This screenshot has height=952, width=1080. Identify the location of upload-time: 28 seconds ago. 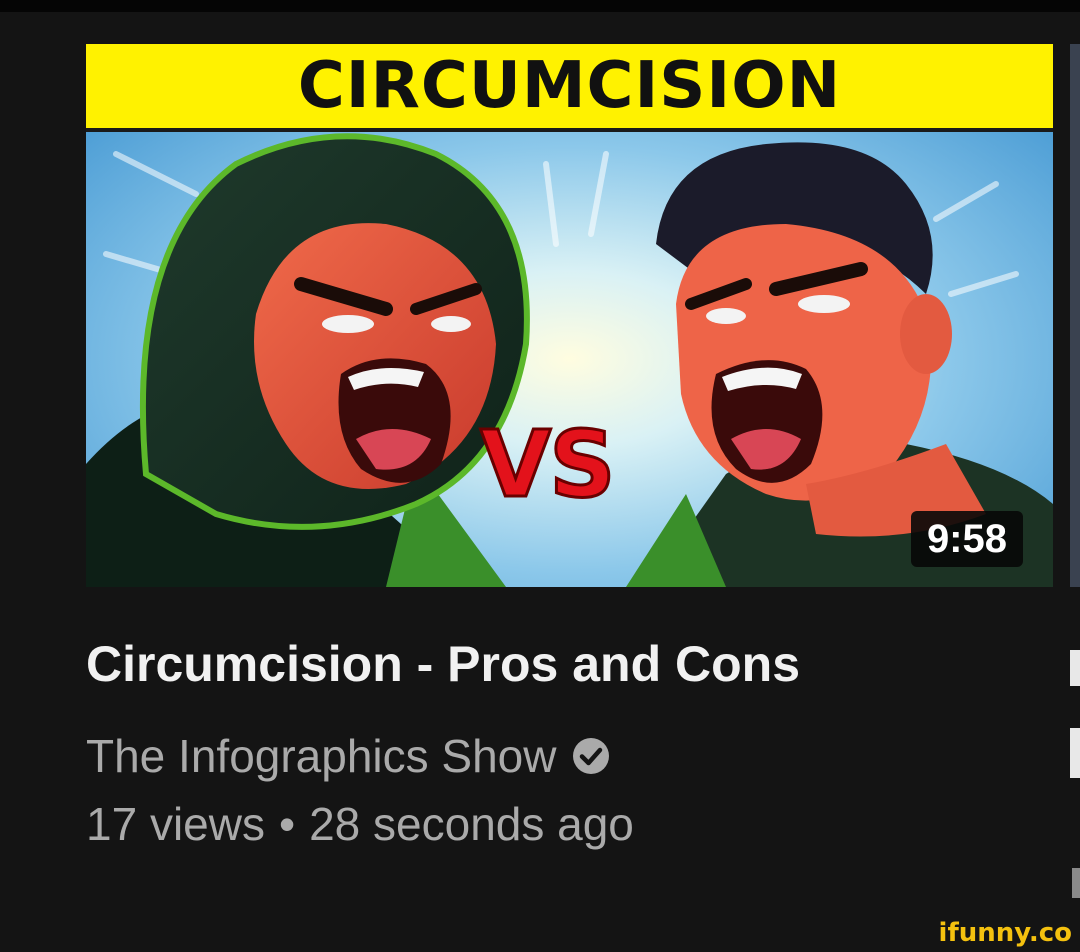
(471, 824).